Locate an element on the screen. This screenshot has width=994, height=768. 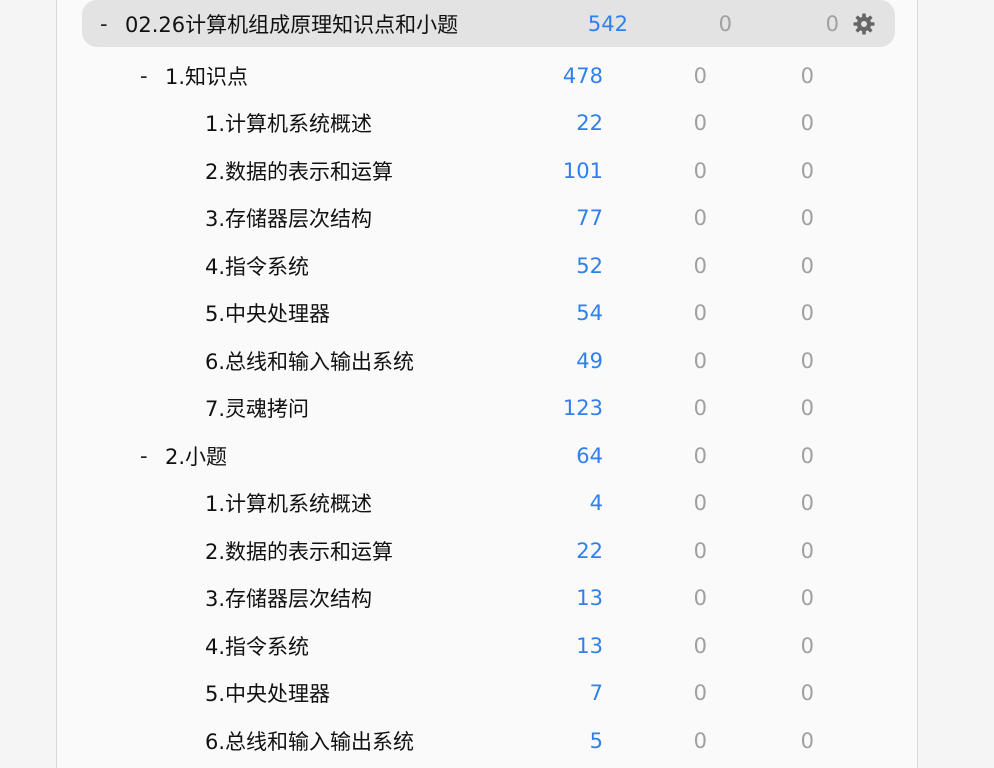
deck-name: 02.26计算机组成原理知识点和小题 is located at coordinates (291, 24).